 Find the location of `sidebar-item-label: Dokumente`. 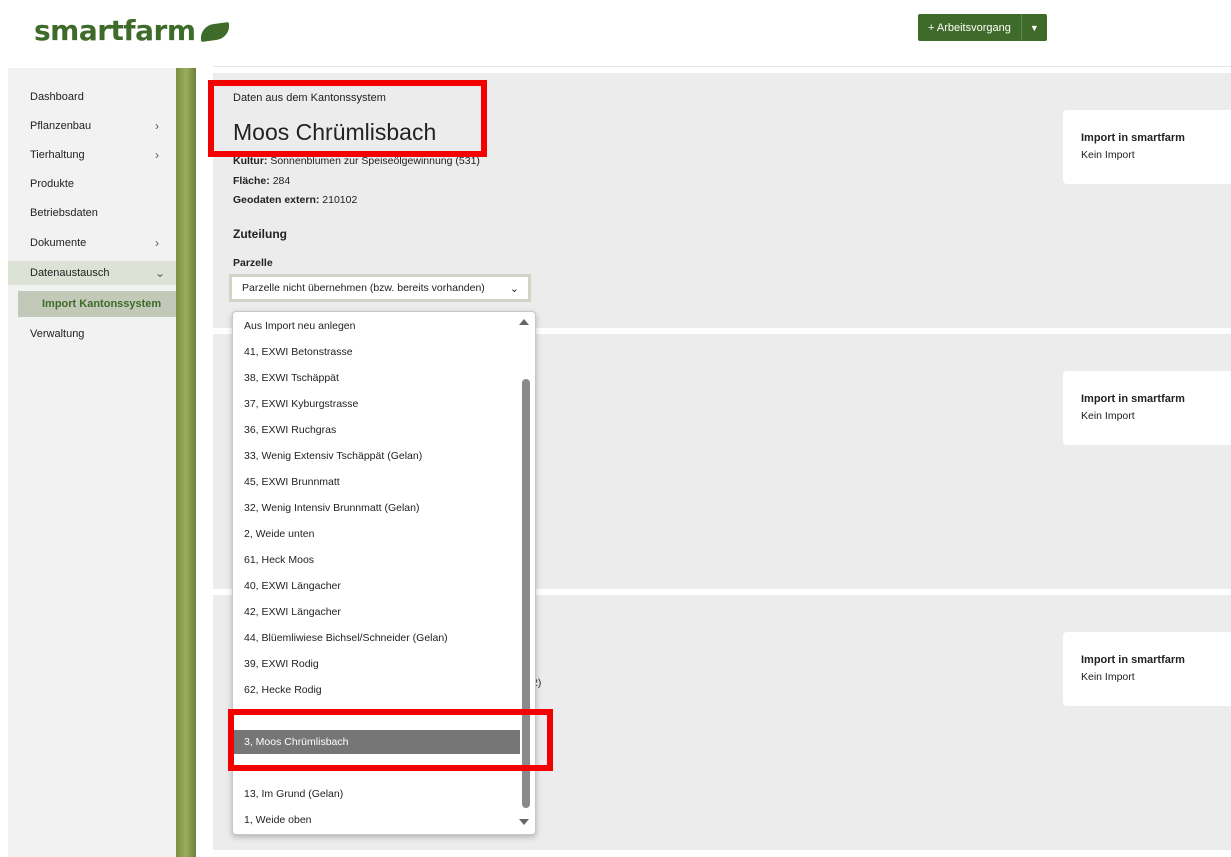

sidebar-item-label: Dokumente is located at coordinates (58, 243).